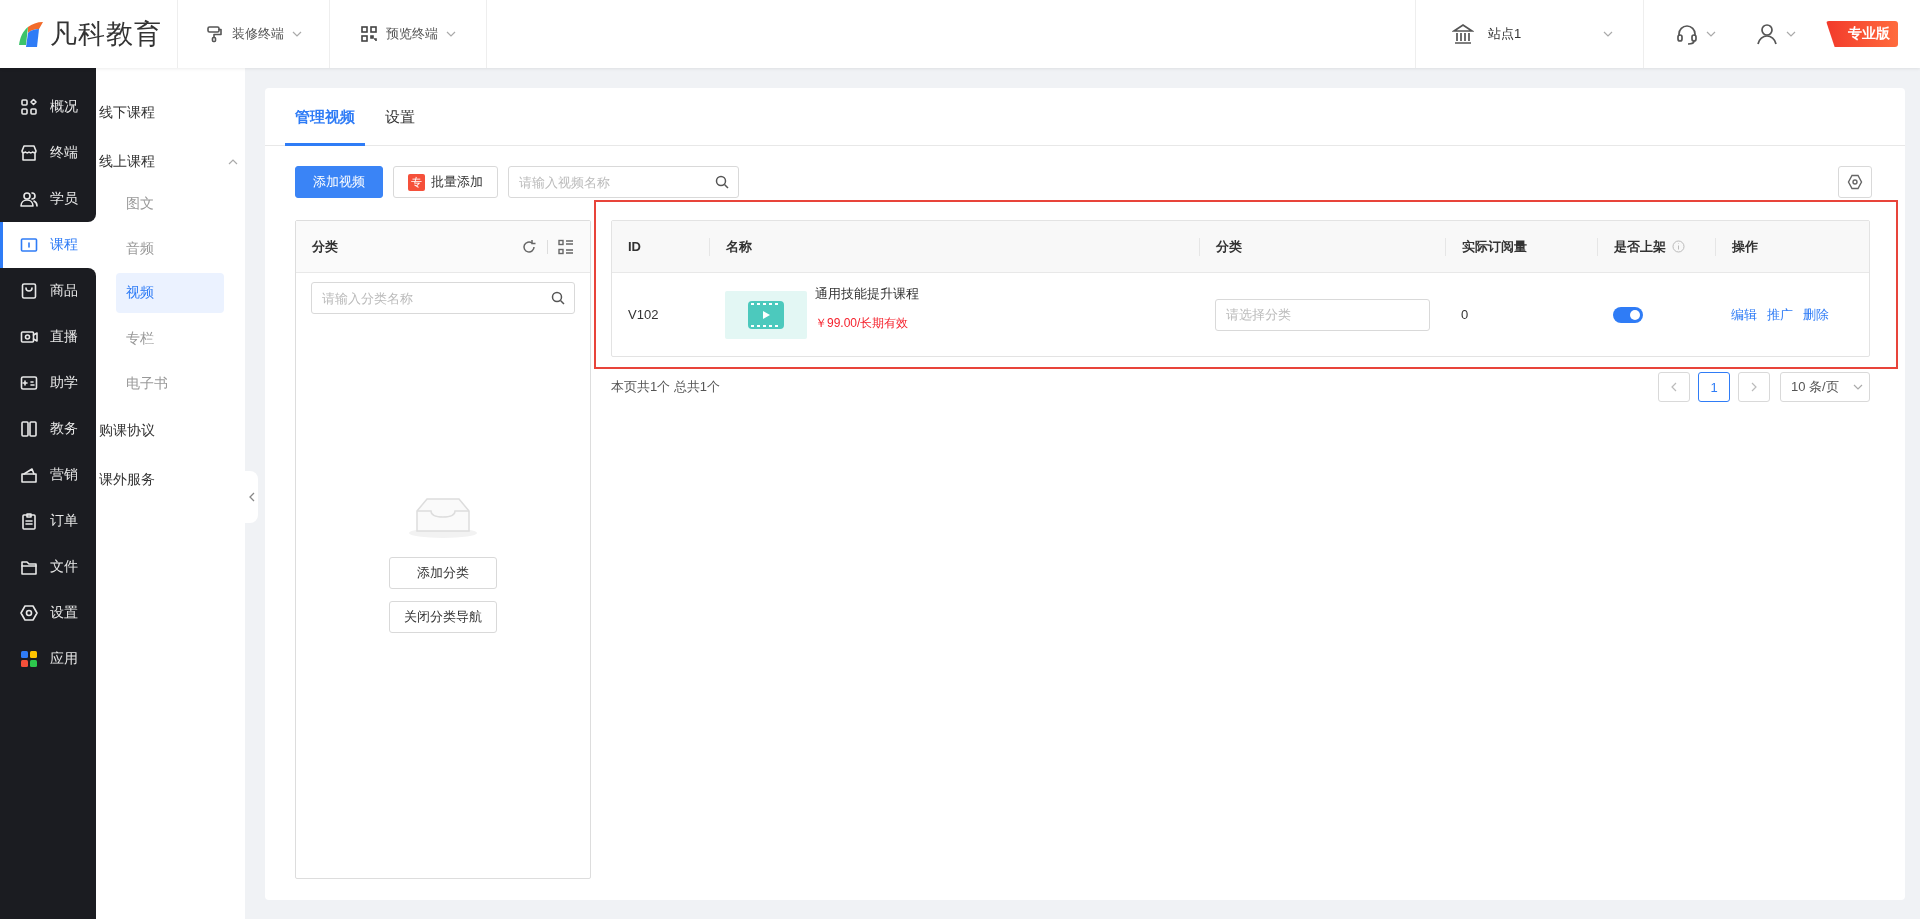 The height and width of the screenshot is (919, 1920). I want to click on site-selector: 站点1, so click(1529, 34).